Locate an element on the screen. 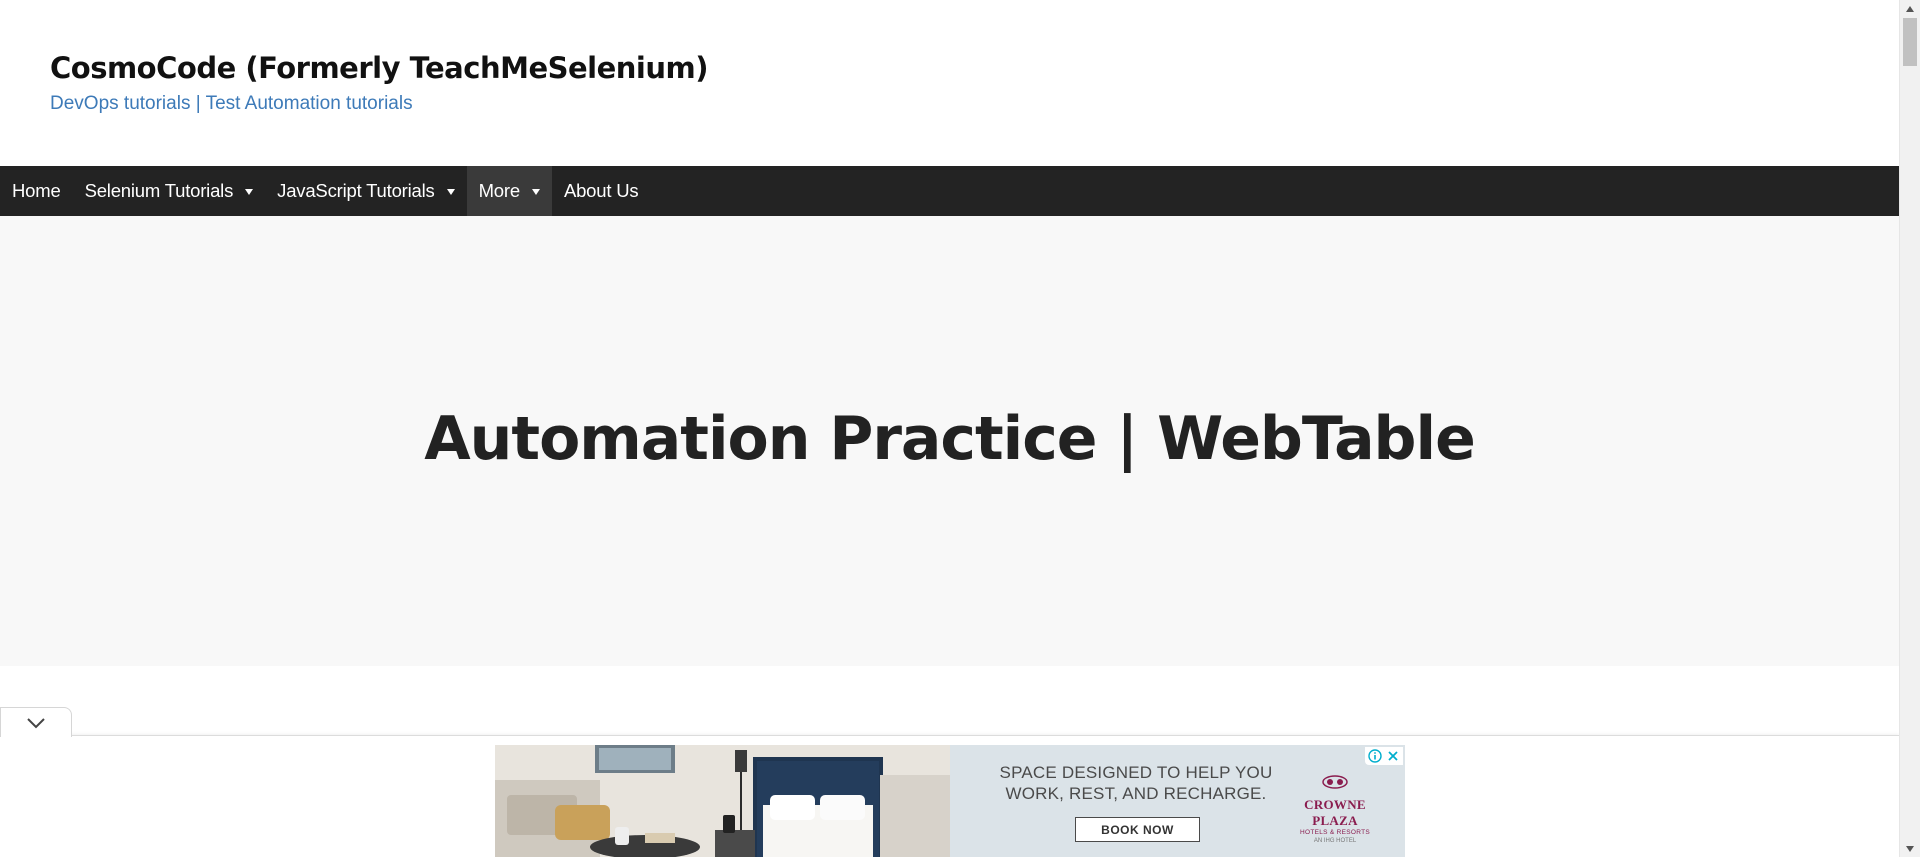  nav-item-label: JavaScript Tutorials is located at coordinates (356, 190).